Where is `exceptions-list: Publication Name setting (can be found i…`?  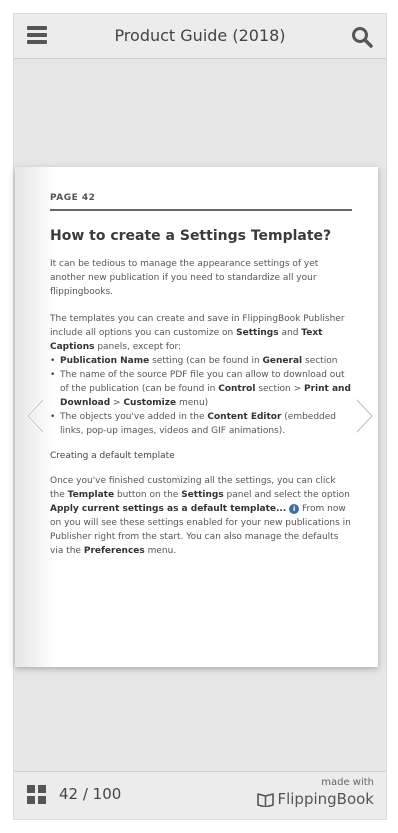
exceptions-list: Publication Name setting (can be found i… is located at coordinates (201, 396).